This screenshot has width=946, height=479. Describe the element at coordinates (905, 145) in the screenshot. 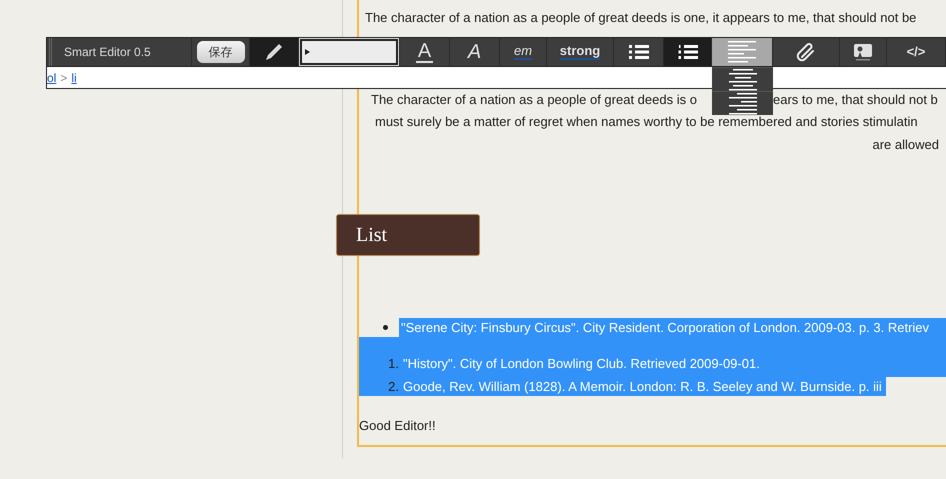

I see `paragraph-text: are allowed` at that location.